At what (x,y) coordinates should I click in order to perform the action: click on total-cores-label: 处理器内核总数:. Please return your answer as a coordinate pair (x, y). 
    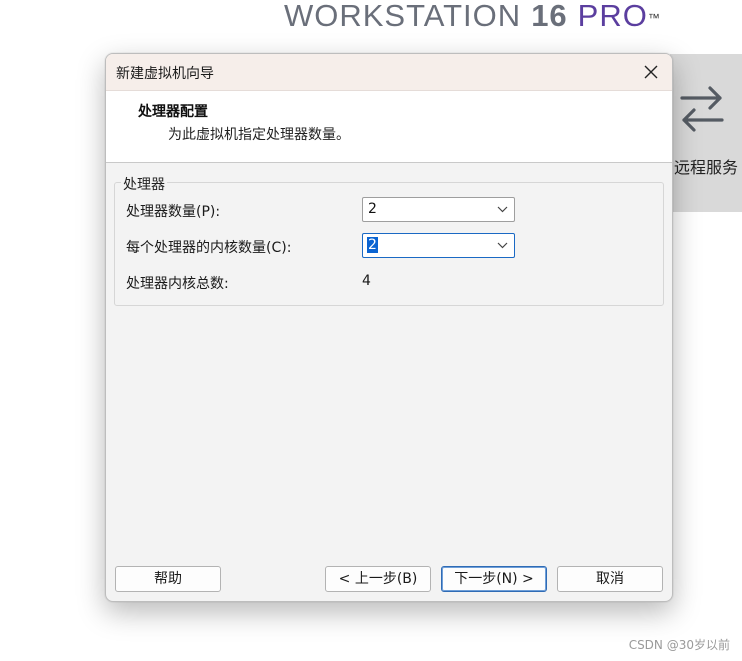
    Looking at the image, I should click on (177, 284).